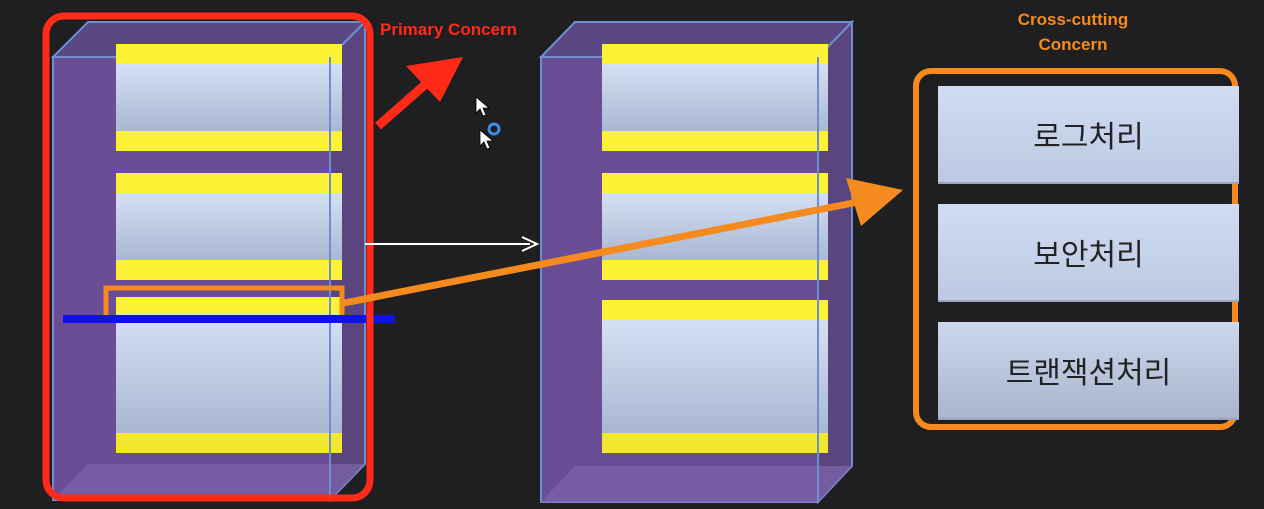 This screenshot has width=1264, height=509. I want to click on cursor-icon, so click(488, 123).